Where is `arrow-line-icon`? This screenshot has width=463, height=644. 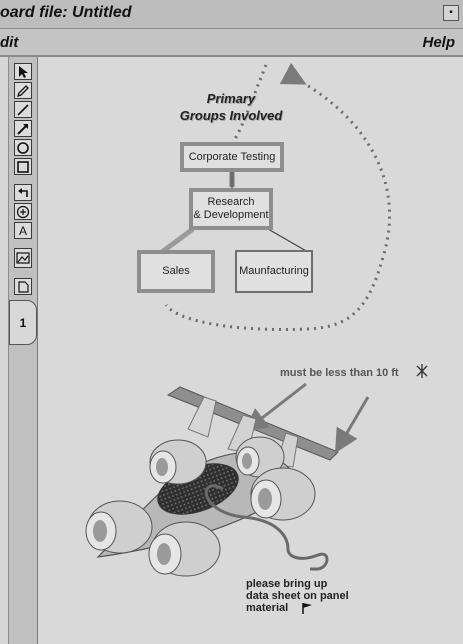
arrow-line-icon is located at coordinates (23, 128).